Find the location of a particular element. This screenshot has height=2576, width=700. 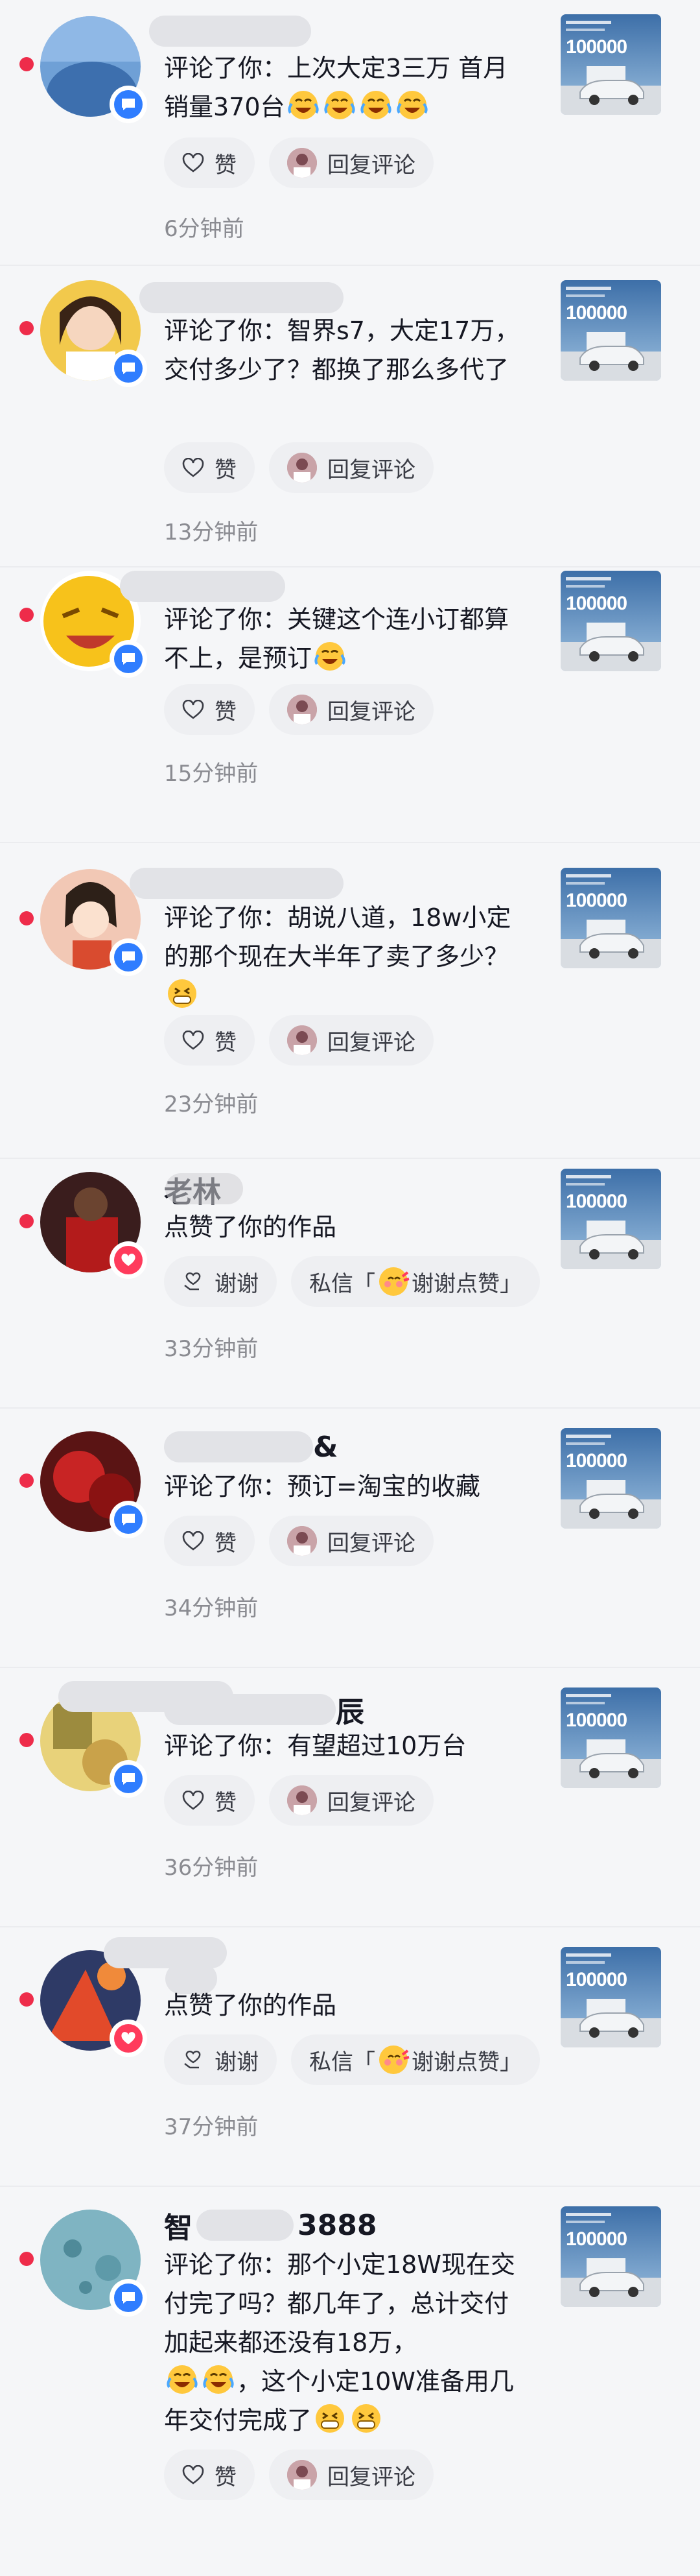

notification-item: 老林 点赞了你的作品 谢谢 私信「谢谢点赞」 33分钟前 100000 is located at coordinates (350, 1284).